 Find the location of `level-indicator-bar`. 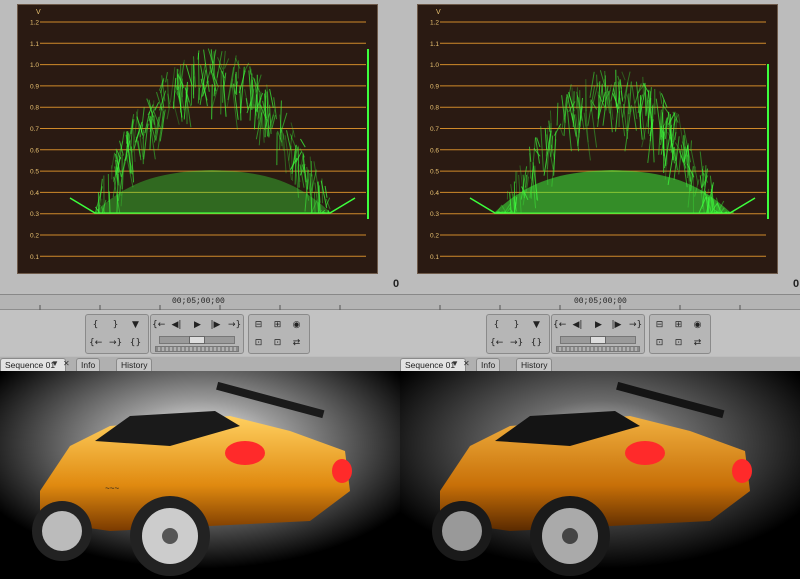

level-indicator-bar is located at coordinates (768, 141).